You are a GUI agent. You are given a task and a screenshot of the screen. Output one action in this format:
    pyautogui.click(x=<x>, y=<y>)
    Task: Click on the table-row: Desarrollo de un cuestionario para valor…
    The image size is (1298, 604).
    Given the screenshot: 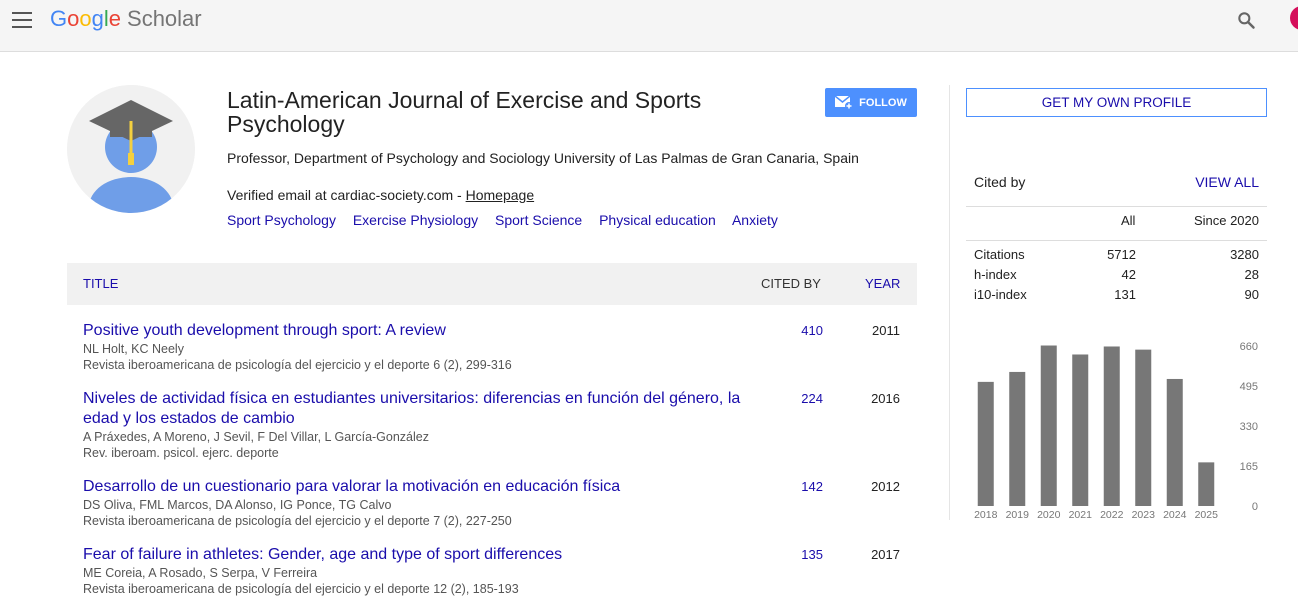 What is the action you would take?
    pyautogui.click(x=500, y=503)
    